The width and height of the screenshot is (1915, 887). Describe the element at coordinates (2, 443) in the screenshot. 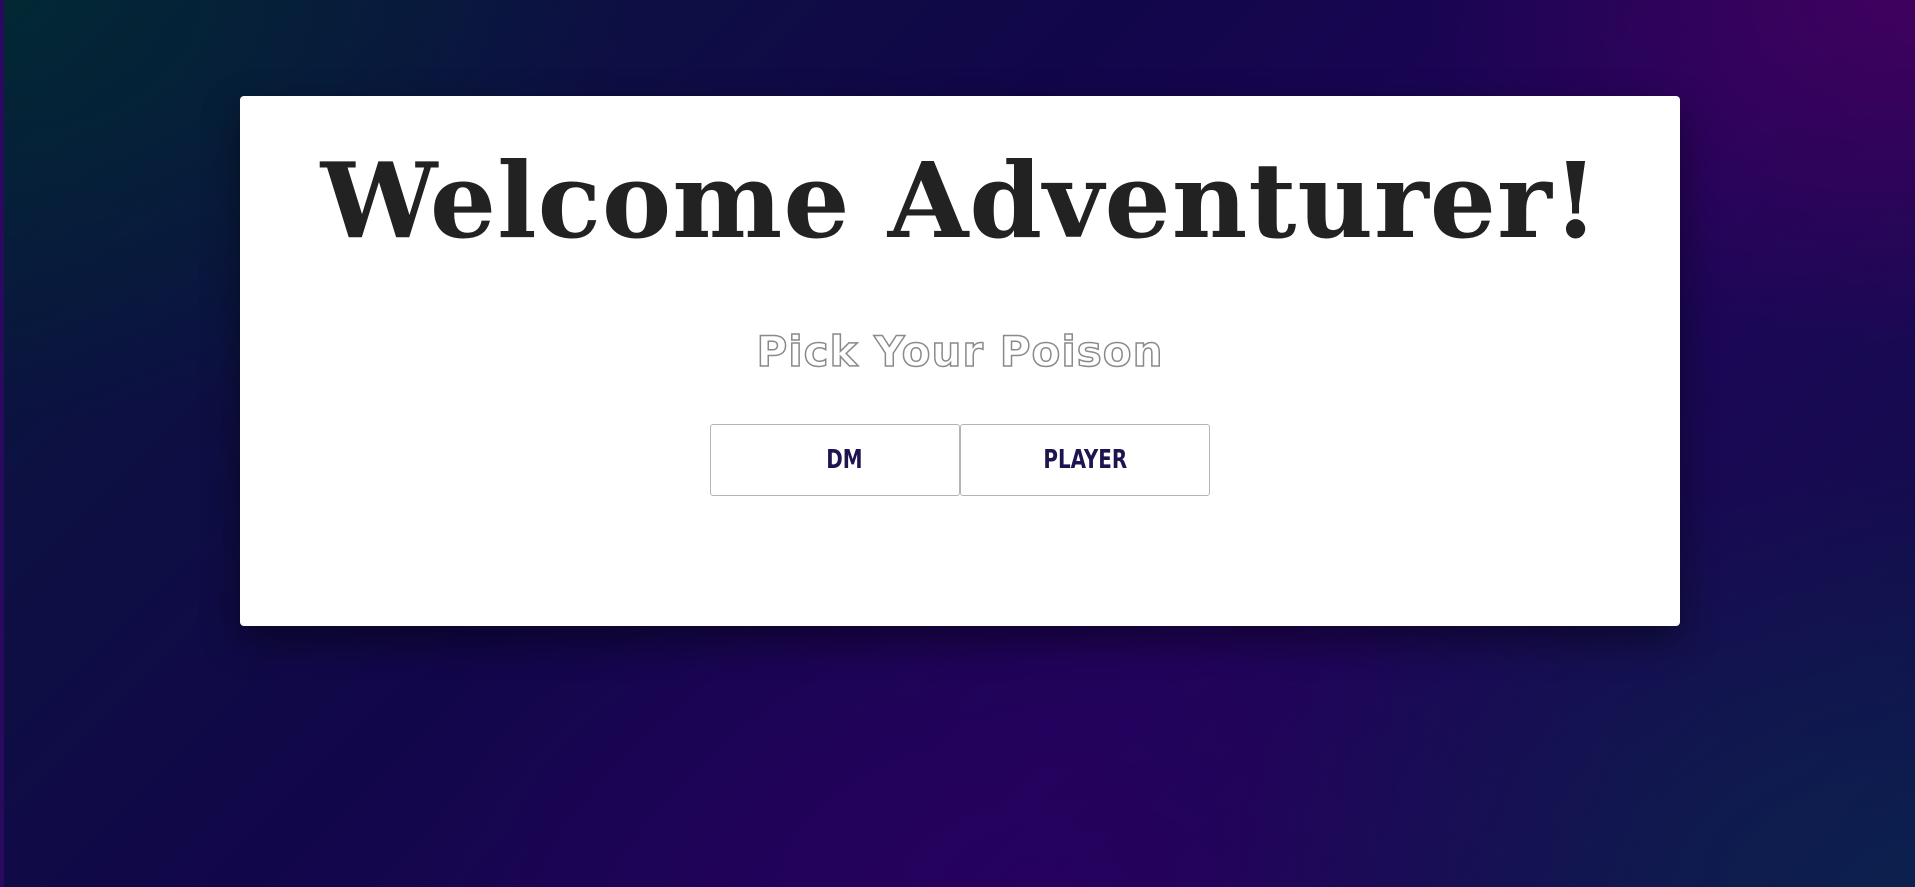

I see `page-edge` at that location.